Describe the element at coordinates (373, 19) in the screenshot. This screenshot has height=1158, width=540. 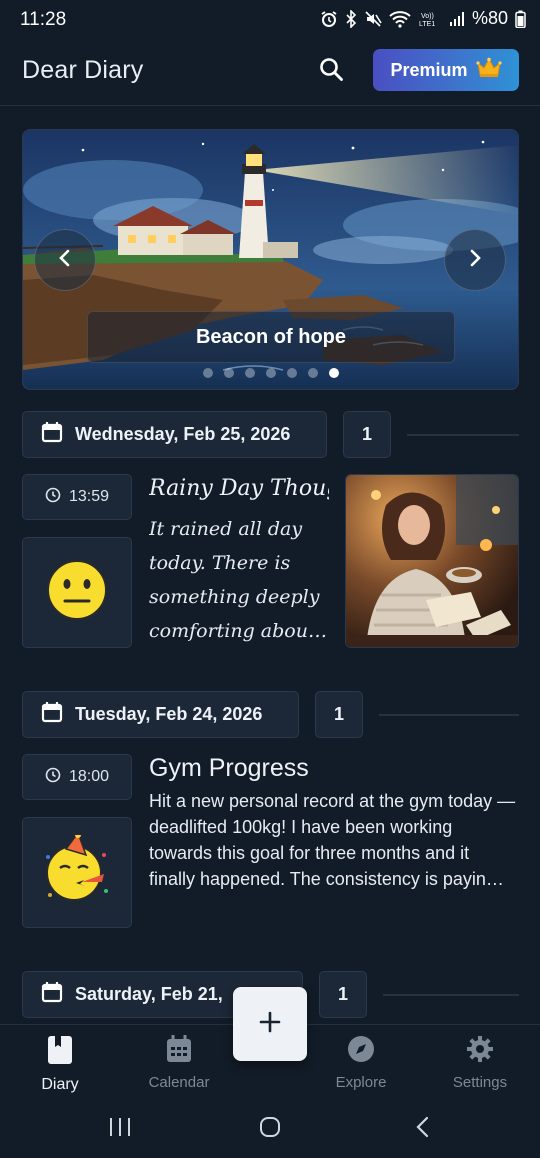
I see `mute-icon` at that location.